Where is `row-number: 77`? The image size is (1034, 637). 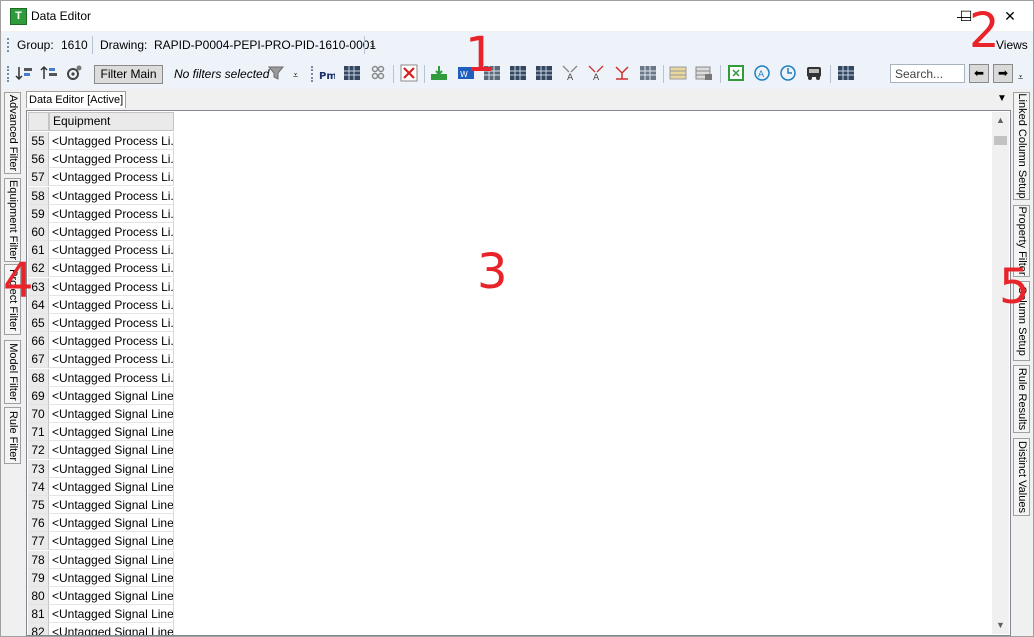 row-number: 77 is located at coordinates (38, 541).